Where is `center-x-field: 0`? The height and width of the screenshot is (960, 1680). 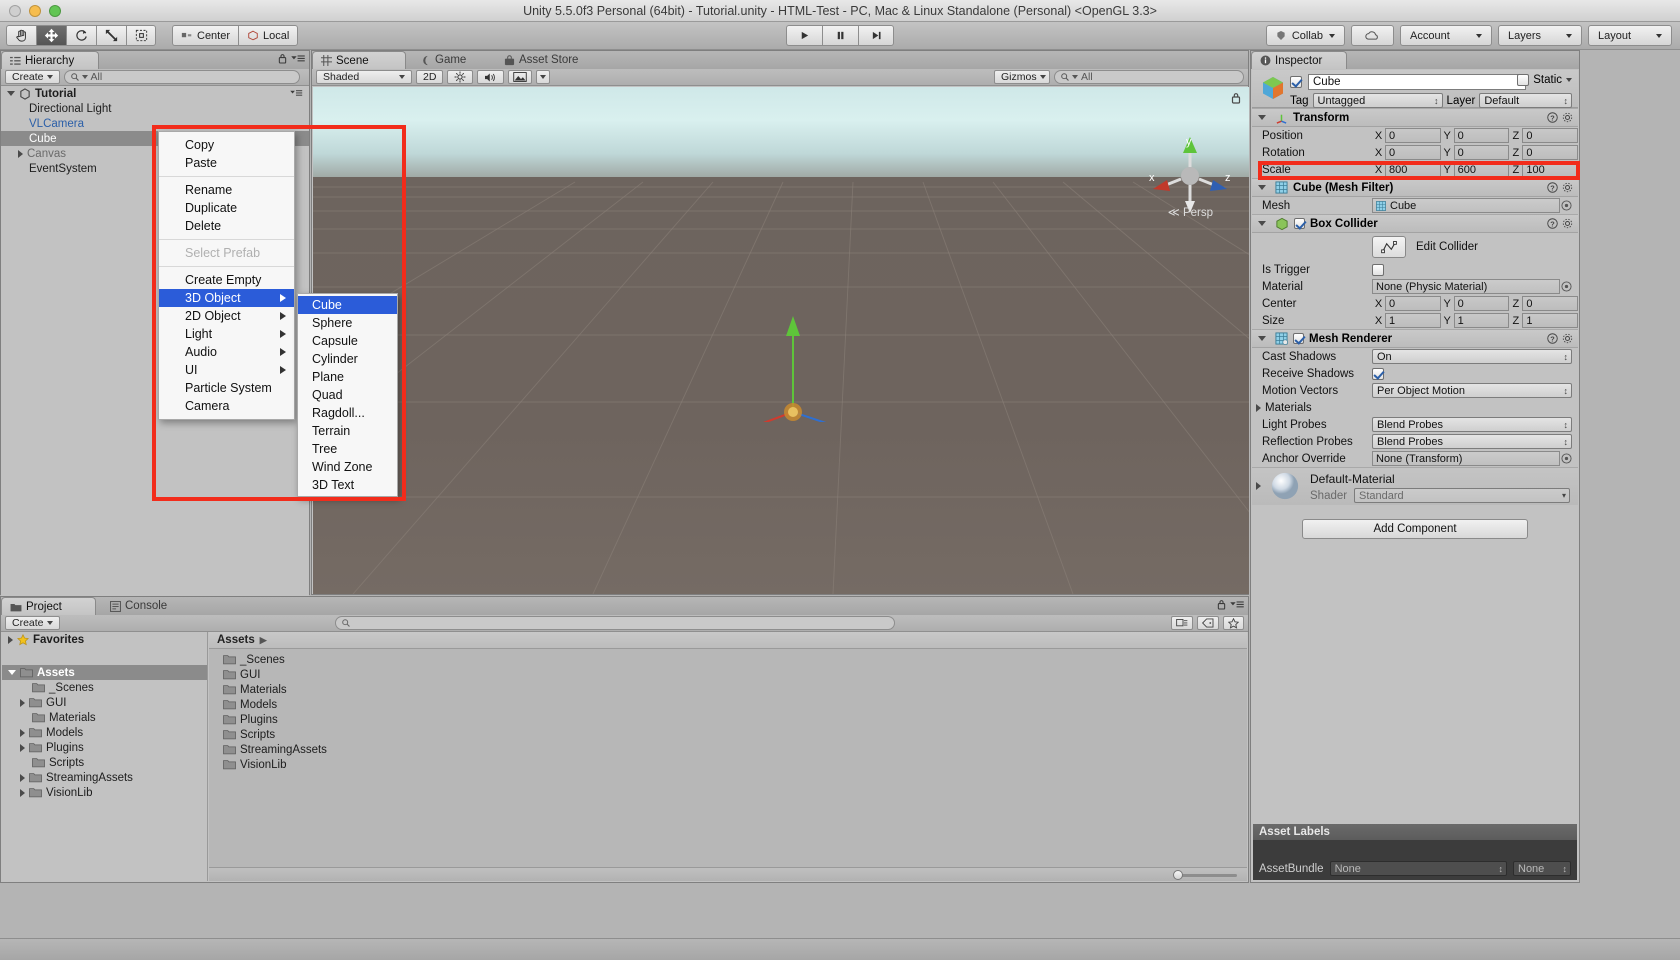
center-x-field: 0 is located at coordinates (1413, 303).